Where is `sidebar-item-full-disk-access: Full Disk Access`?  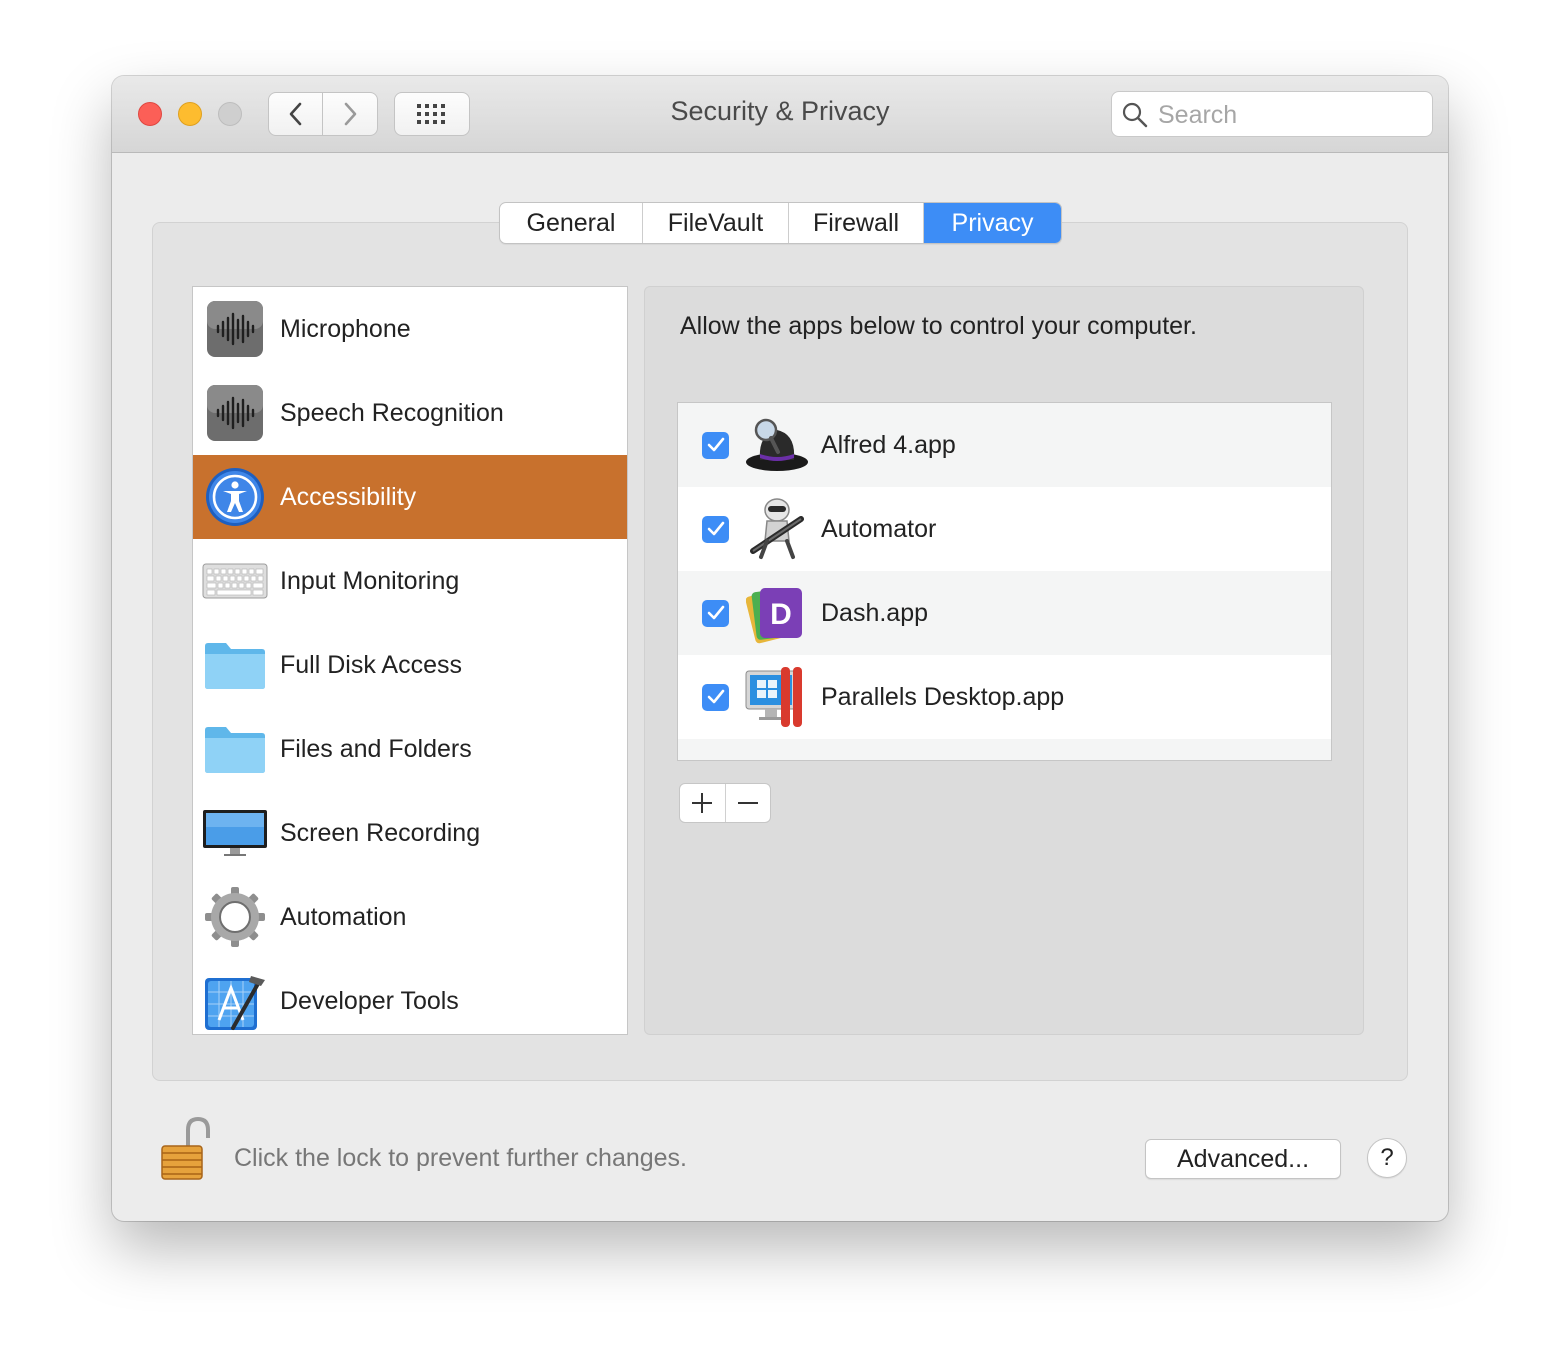
sidebar-item-full-disk-access: Full Disk Access is located at coordinates (410, 665).